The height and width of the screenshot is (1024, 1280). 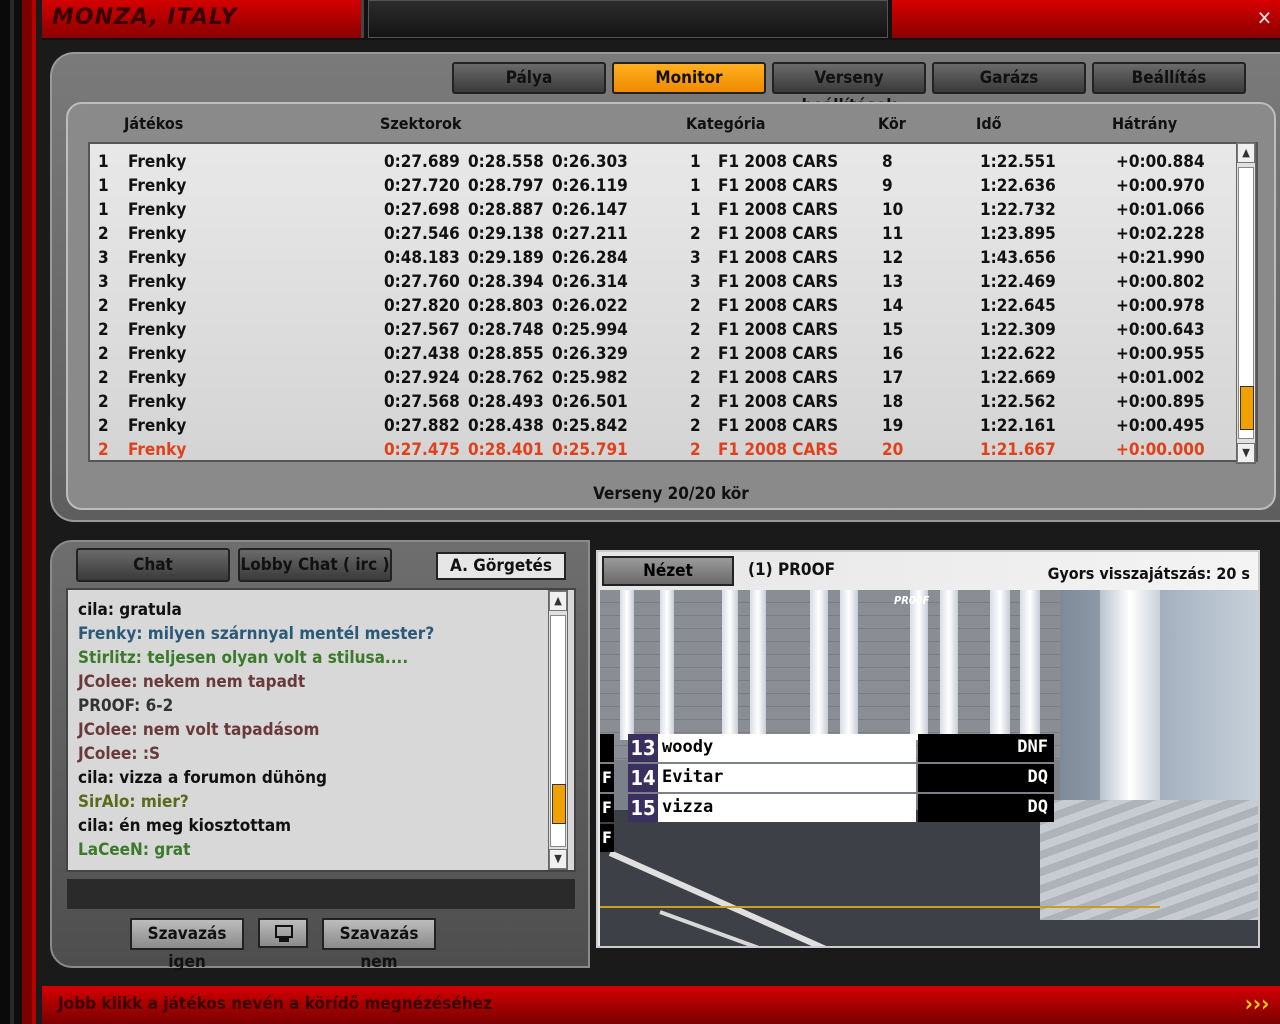 I want to click on scroll-thumb, so click(x=1247, y=408).